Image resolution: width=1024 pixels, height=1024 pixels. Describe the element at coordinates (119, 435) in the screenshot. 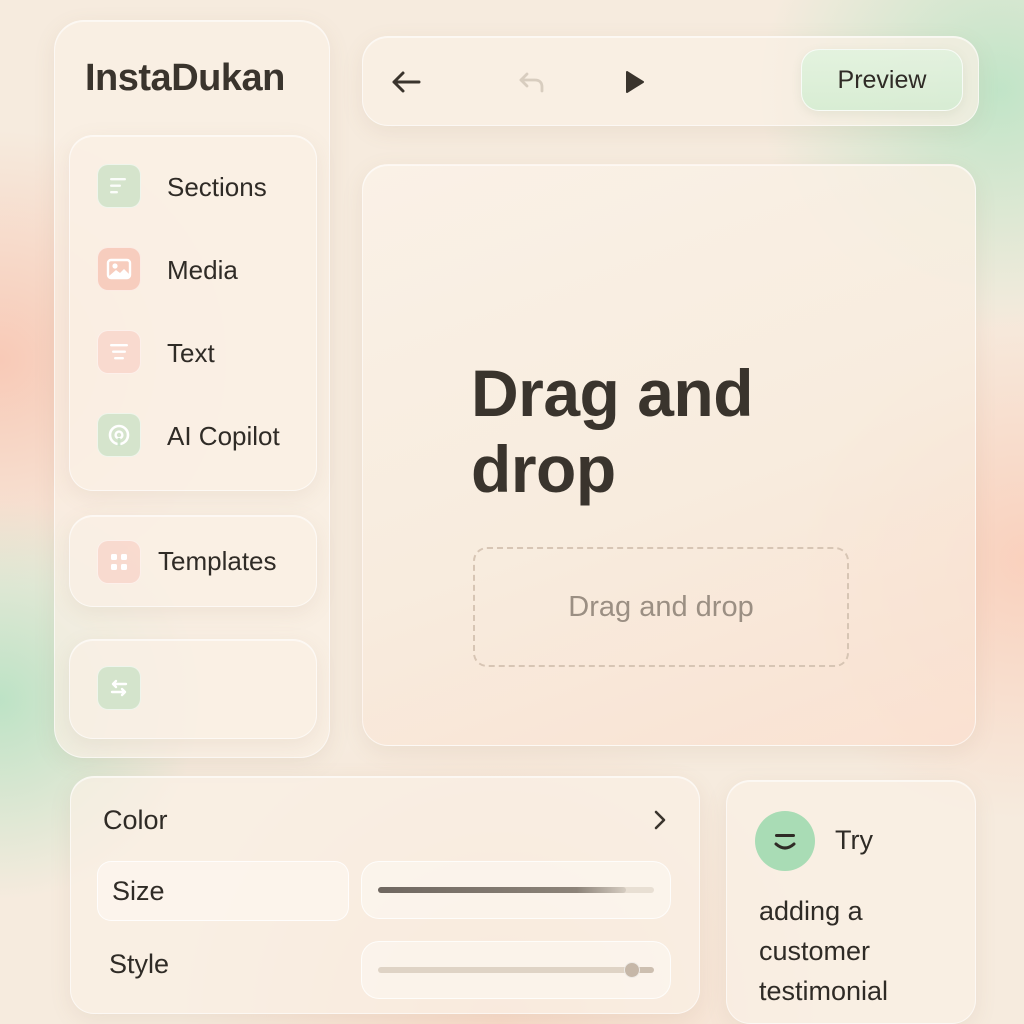

I see `copilot-icon` at that location.